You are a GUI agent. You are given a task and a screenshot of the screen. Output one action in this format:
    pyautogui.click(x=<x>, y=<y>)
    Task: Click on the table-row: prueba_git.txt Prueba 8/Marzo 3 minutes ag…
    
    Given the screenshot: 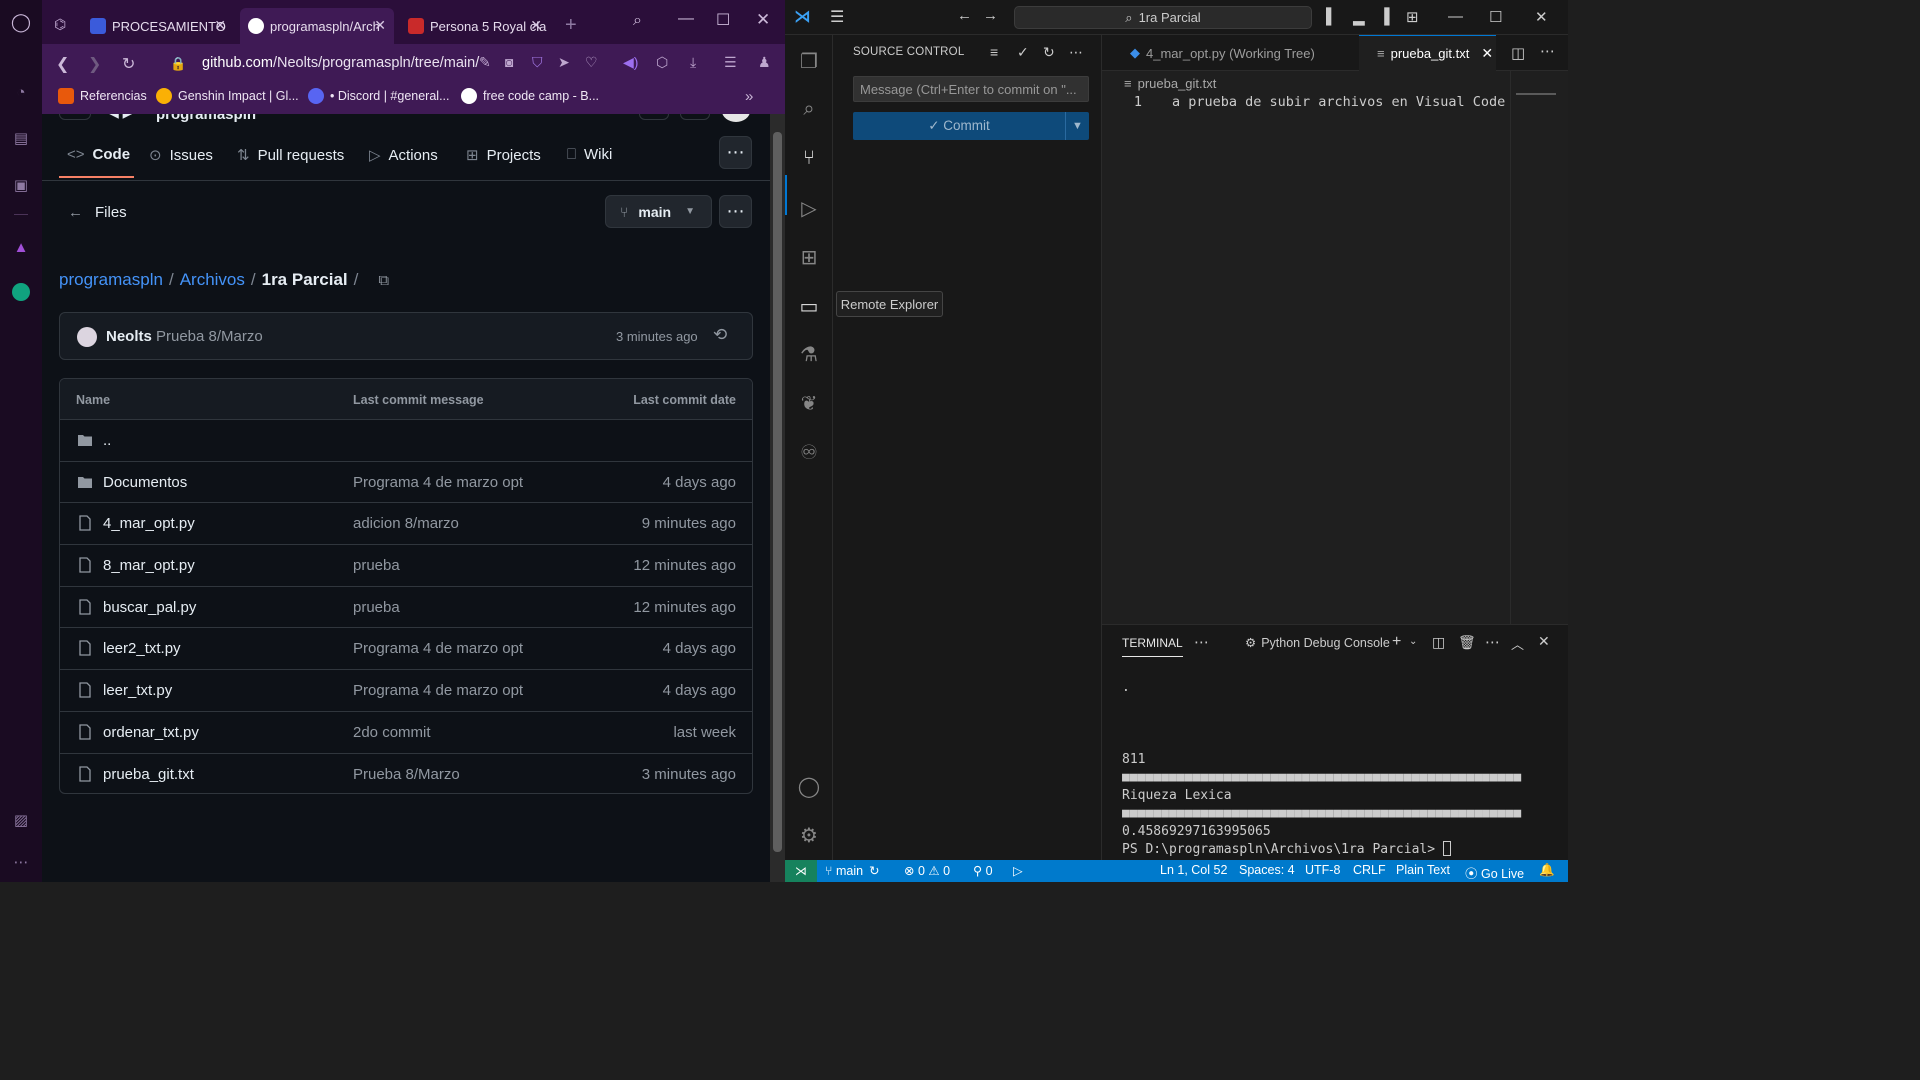 What is the action you would take?
    pyautogui.click(x=406, y=774)
    